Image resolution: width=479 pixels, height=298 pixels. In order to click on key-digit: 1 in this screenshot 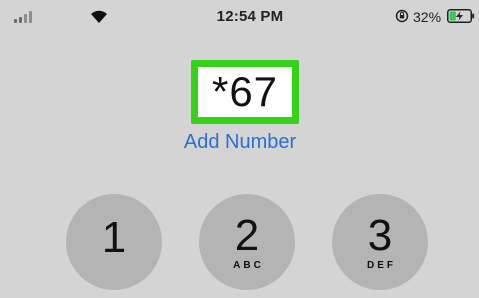, I will do `click(114, 237)`.